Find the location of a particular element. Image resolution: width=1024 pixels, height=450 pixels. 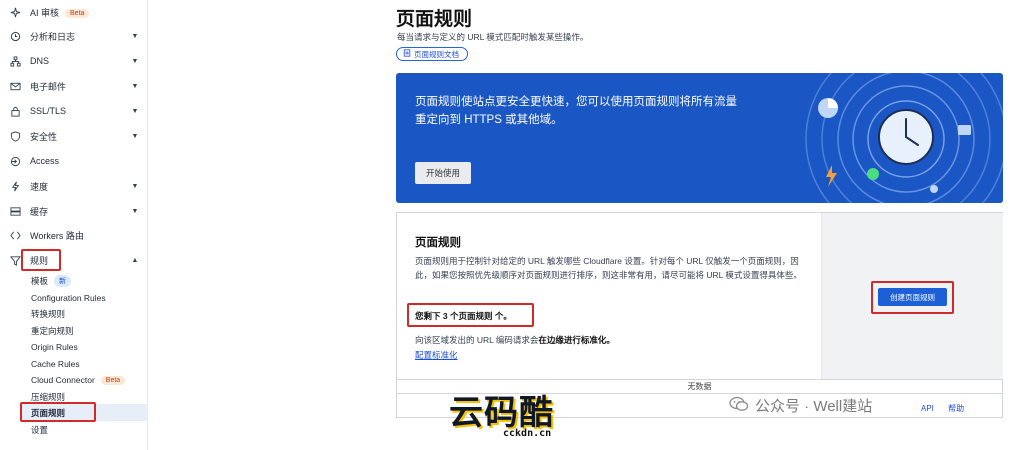

wechat-watermark-text: 公众号 · Well建站 is located at coordinates (814, 406).